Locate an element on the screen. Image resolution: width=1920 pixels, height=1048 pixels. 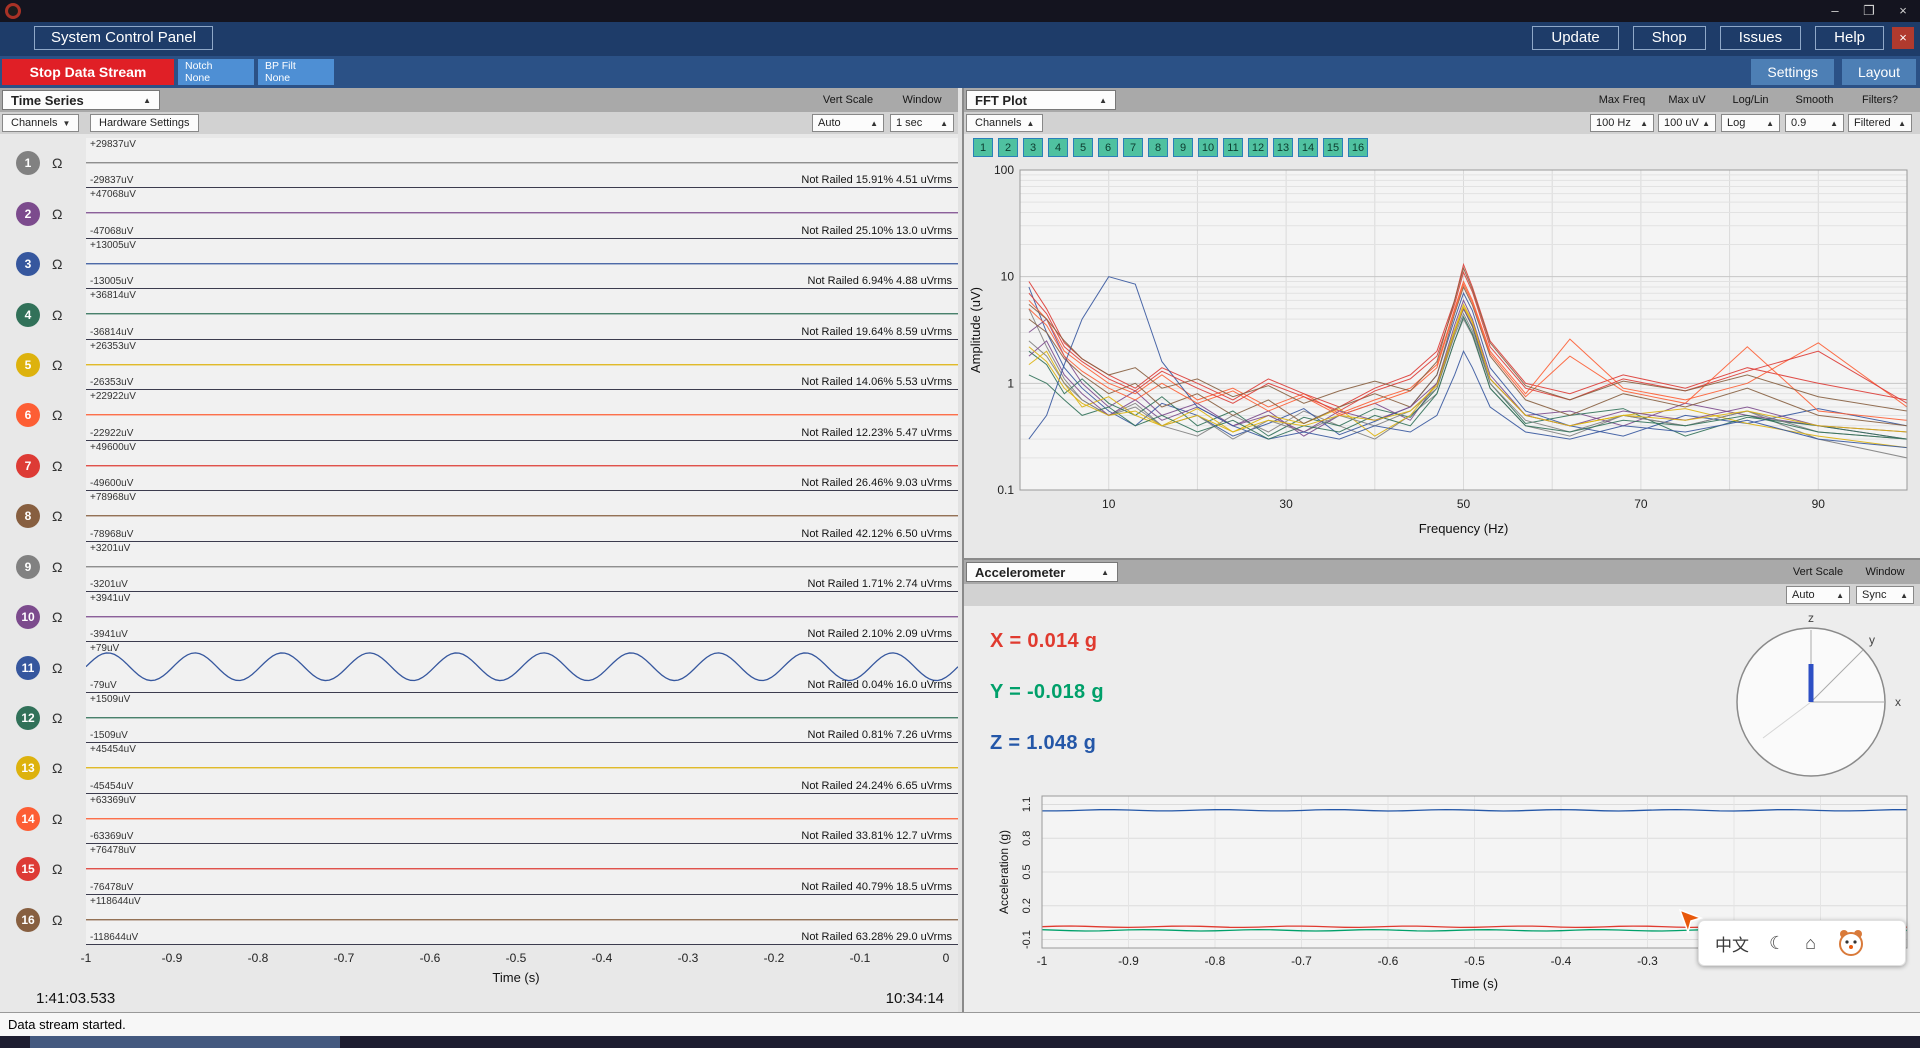
header-close-button: × is located at coordinates (1903, 38).